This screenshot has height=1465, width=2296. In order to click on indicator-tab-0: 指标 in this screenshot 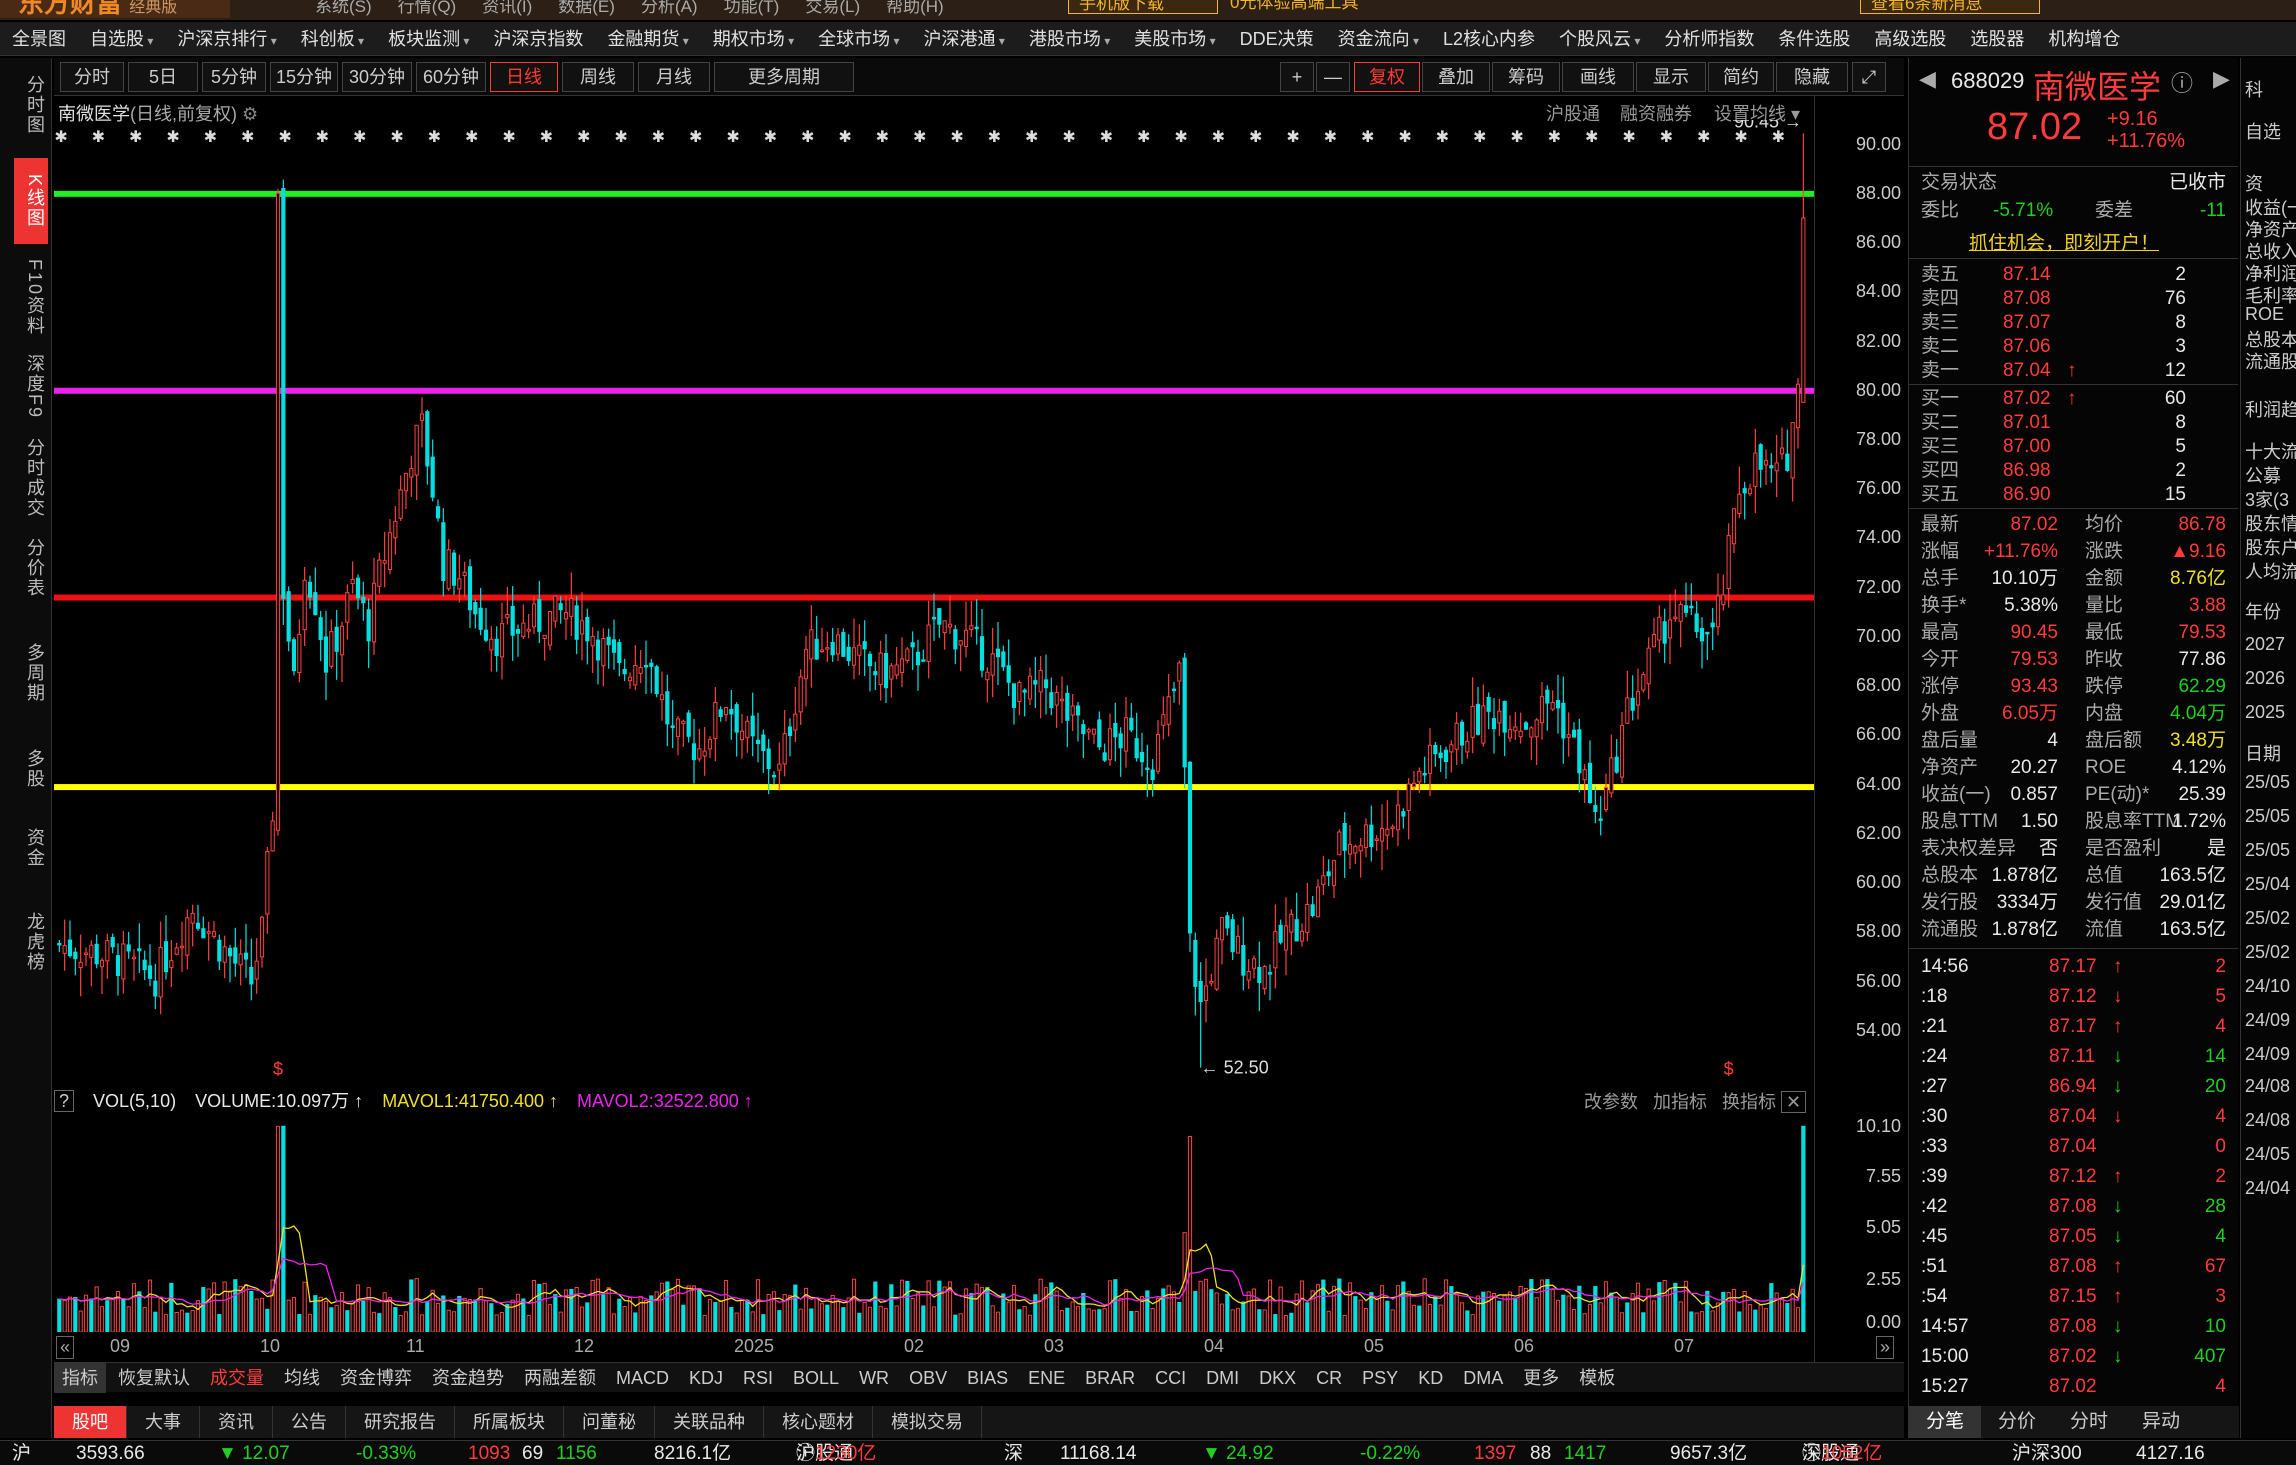, I will do `click(80, 1378)`.